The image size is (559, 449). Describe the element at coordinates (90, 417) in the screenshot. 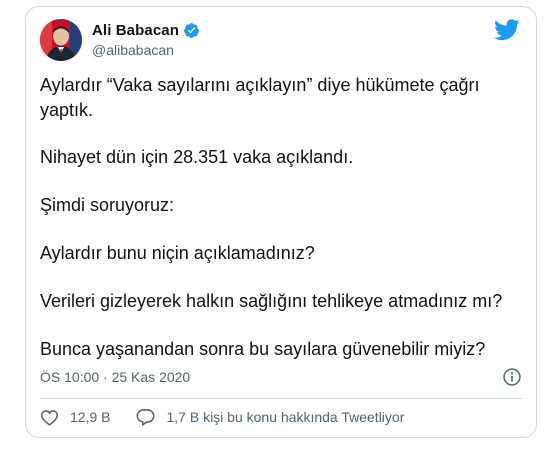

I see `like-count: 12,9 B` at that location.